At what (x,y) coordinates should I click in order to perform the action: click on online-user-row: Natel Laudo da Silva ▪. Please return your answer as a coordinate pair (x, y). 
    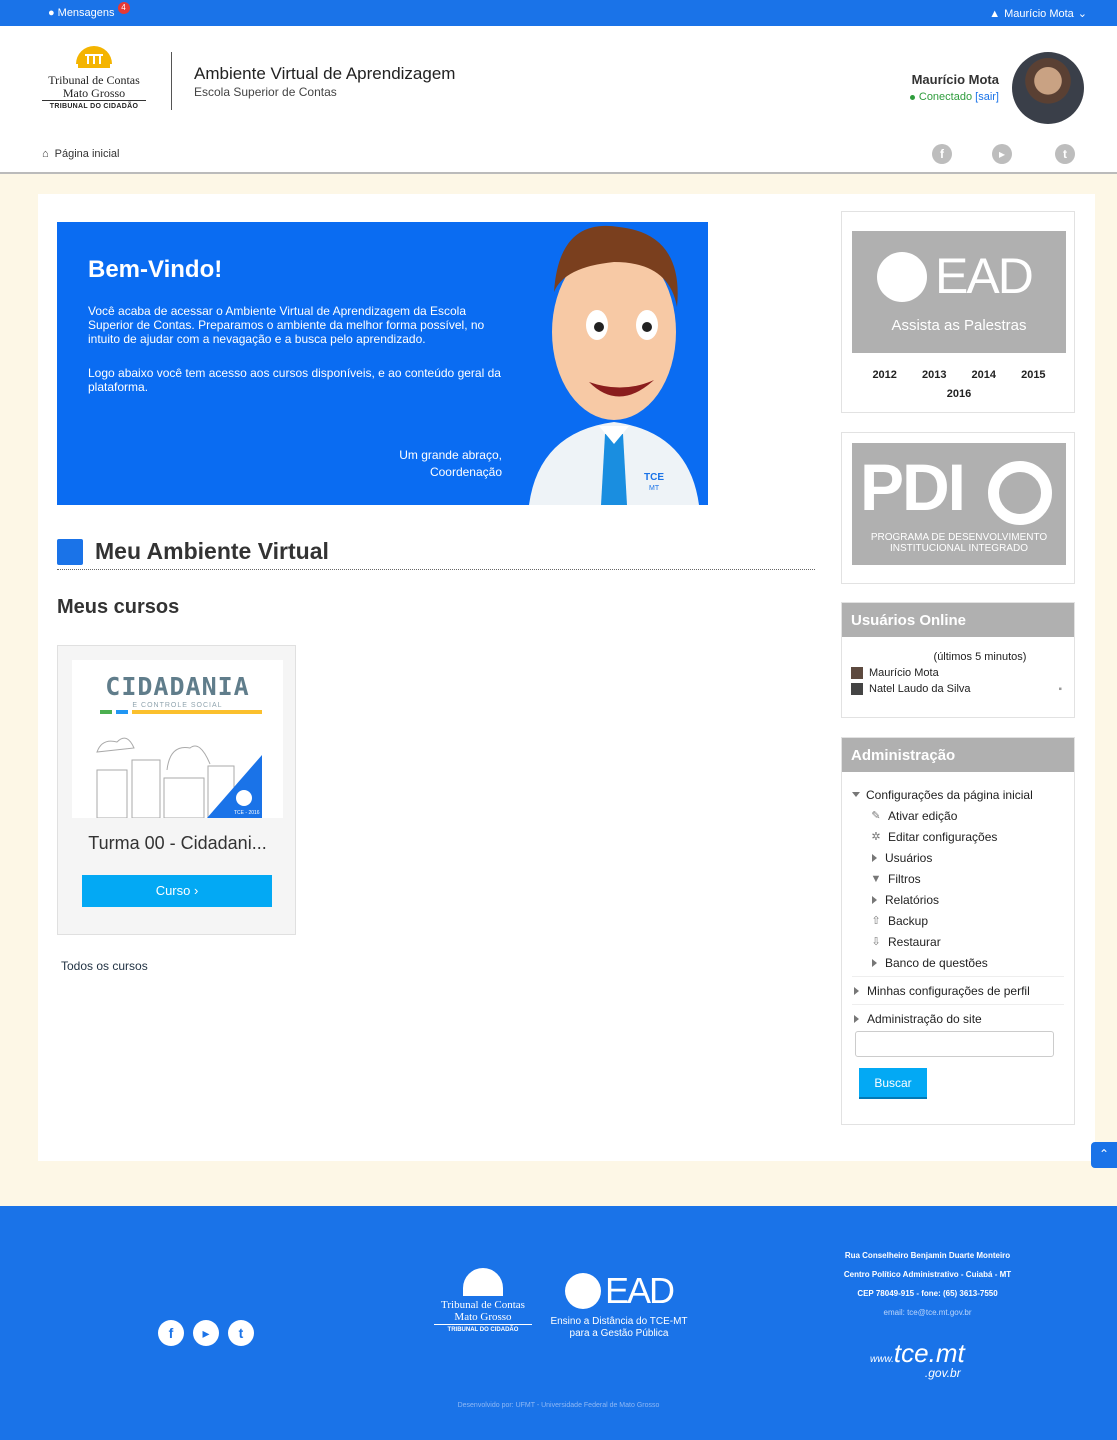
    Looking at the image, I should click on (958, 689).